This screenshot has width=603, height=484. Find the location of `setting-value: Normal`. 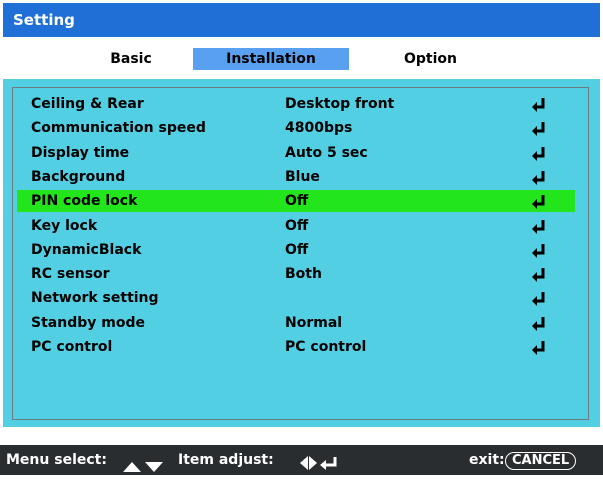

setting-value: Normal is located at coordinates (314, 322).